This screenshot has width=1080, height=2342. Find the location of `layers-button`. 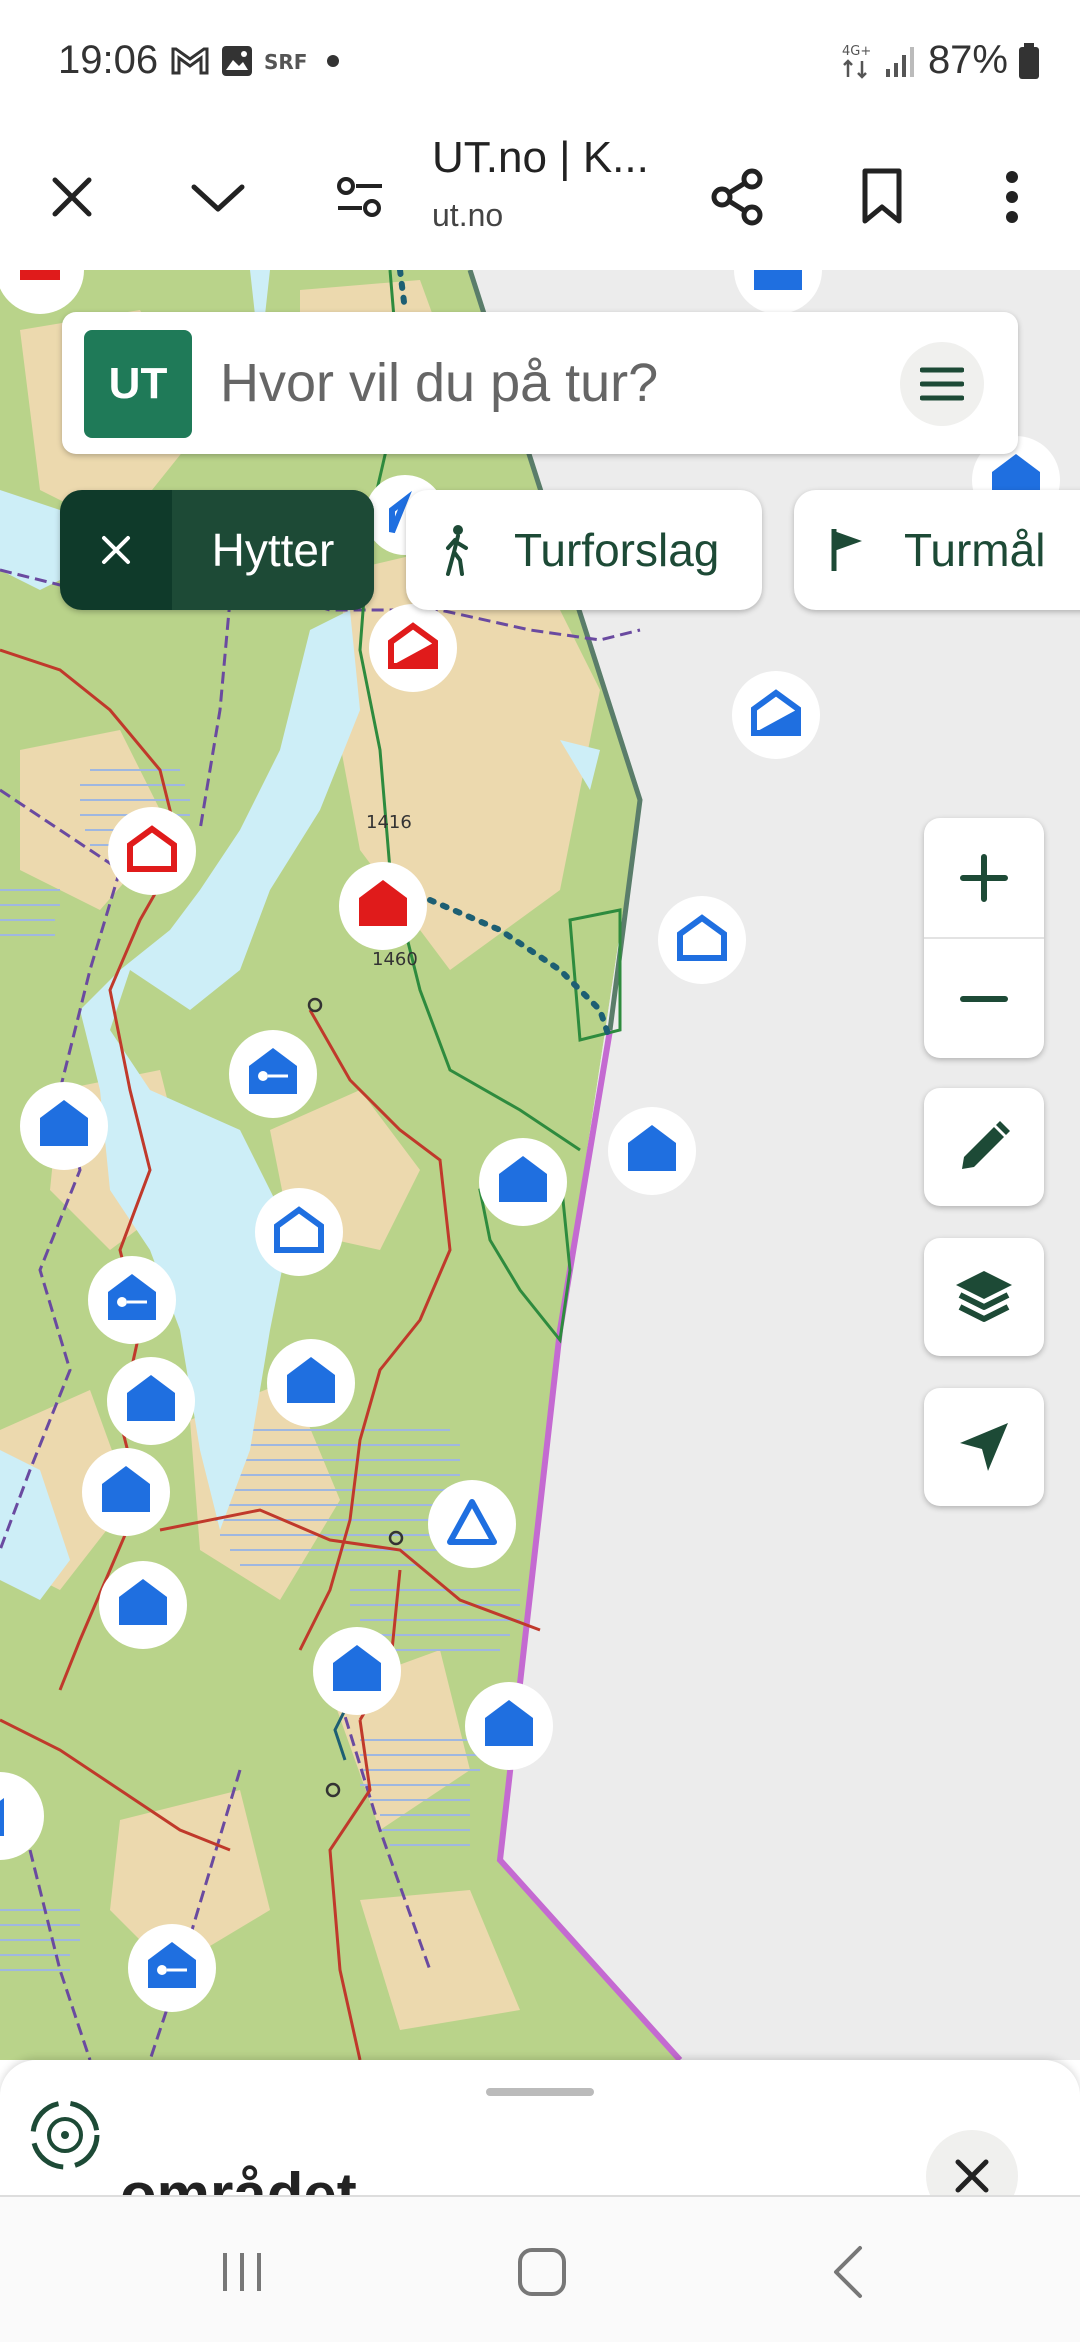

layers-button is located at coordinates (984, 1297).